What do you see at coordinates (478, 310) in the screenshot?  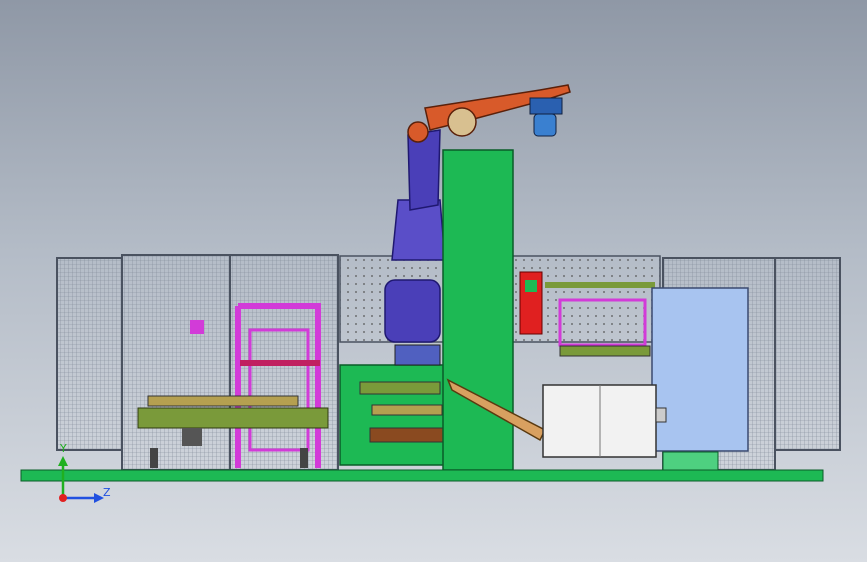 I see `green-tower` at bounding box center [478, 310].